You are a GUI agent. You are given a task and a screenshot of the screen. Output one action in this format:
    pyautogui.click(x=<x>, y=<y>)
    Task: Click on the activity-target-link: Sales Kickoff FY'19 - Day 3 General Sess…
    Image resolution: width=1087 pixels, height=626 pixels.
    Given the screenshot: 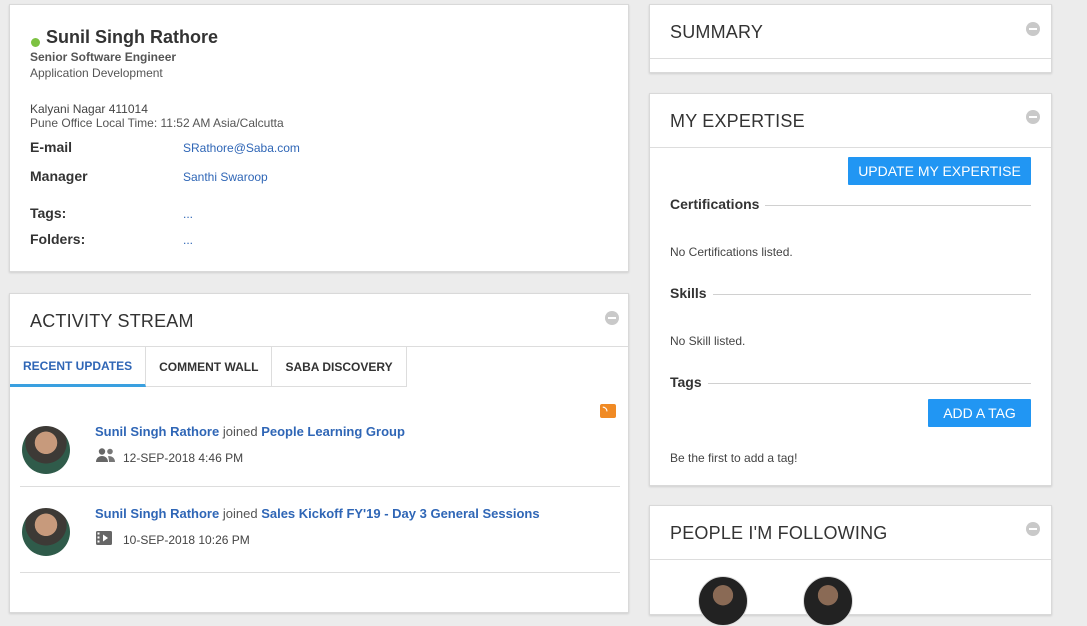 What is the action you would take?
    pyautogui.click(x=400, y=513)
    